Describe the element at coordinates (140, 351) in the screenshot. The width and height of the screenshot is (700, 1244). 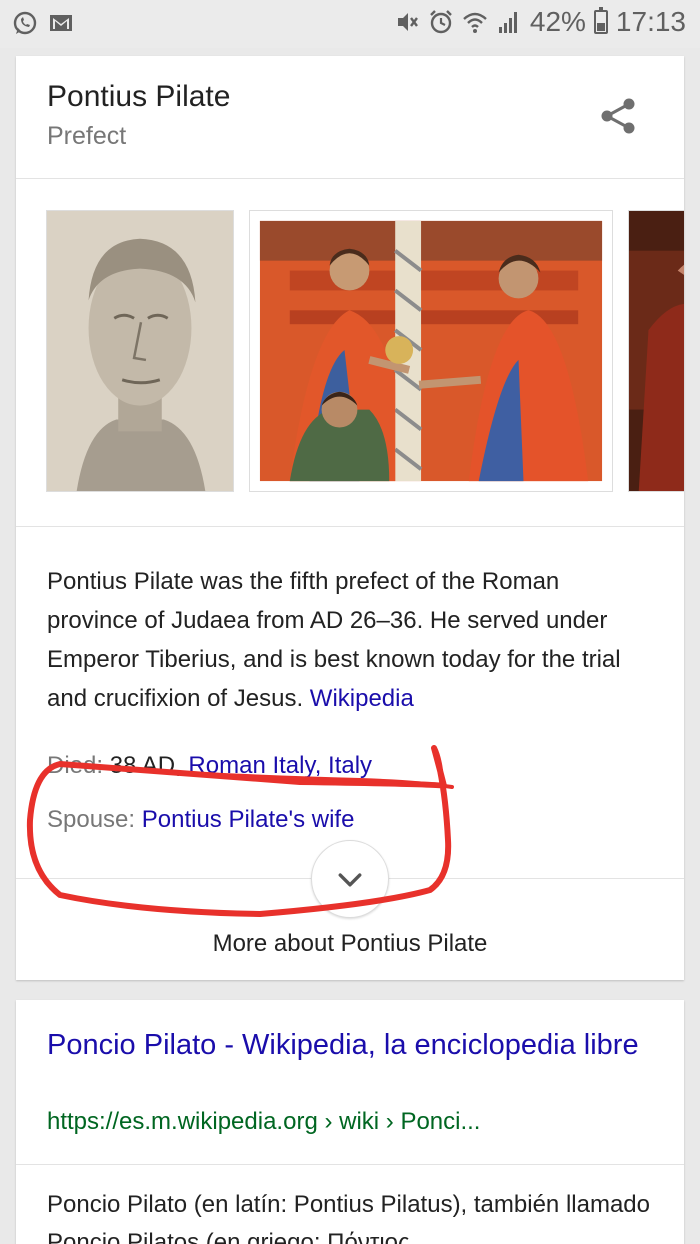
I see `roman-bust-image` at that location.